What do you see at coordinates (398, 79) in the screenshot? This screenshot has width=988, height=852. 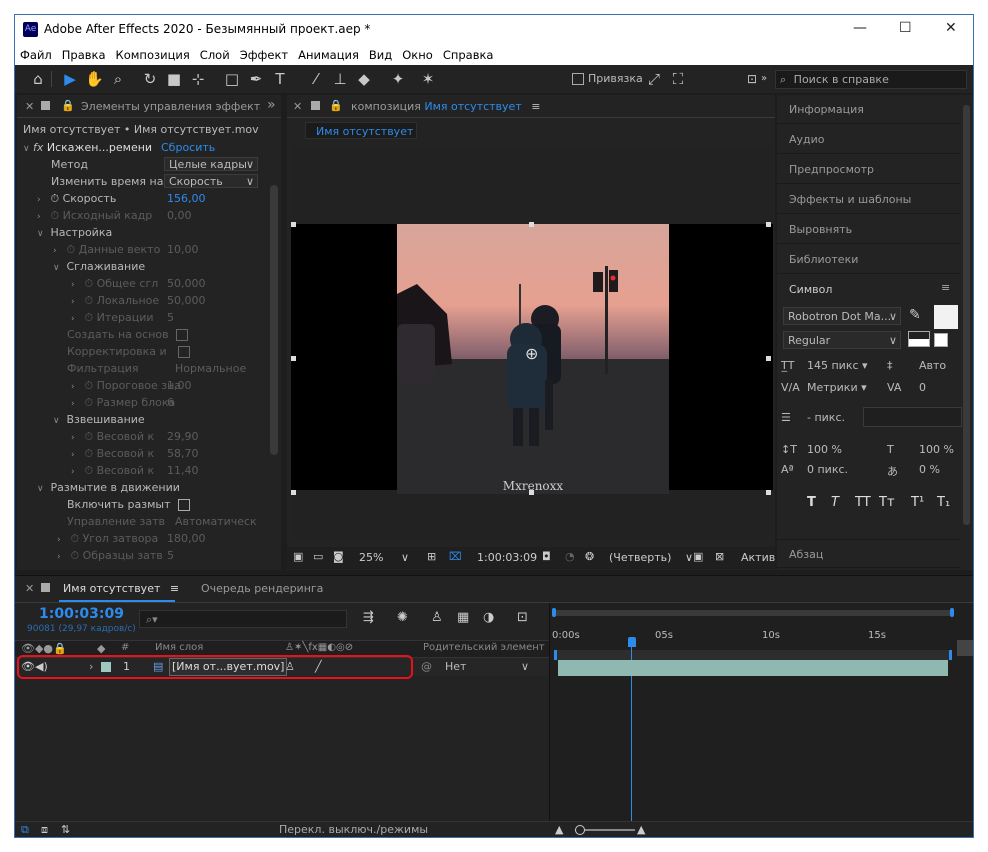 I see `roto-brush-tool-icon: ✦` at bounding box center [398, 79].